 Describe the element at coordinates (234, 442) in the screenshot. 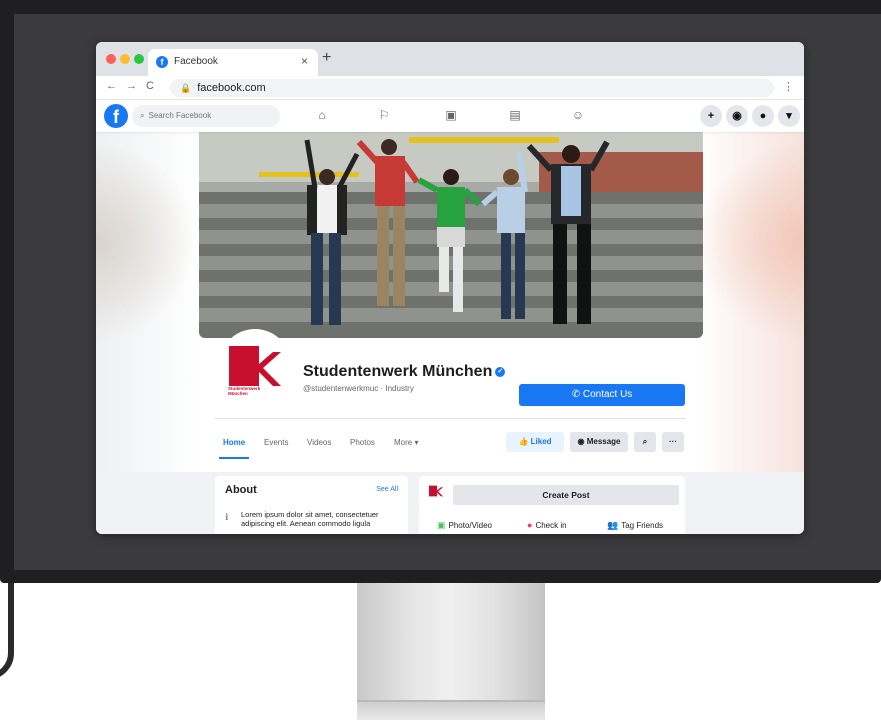

I see `tab-home: Home` at that location.